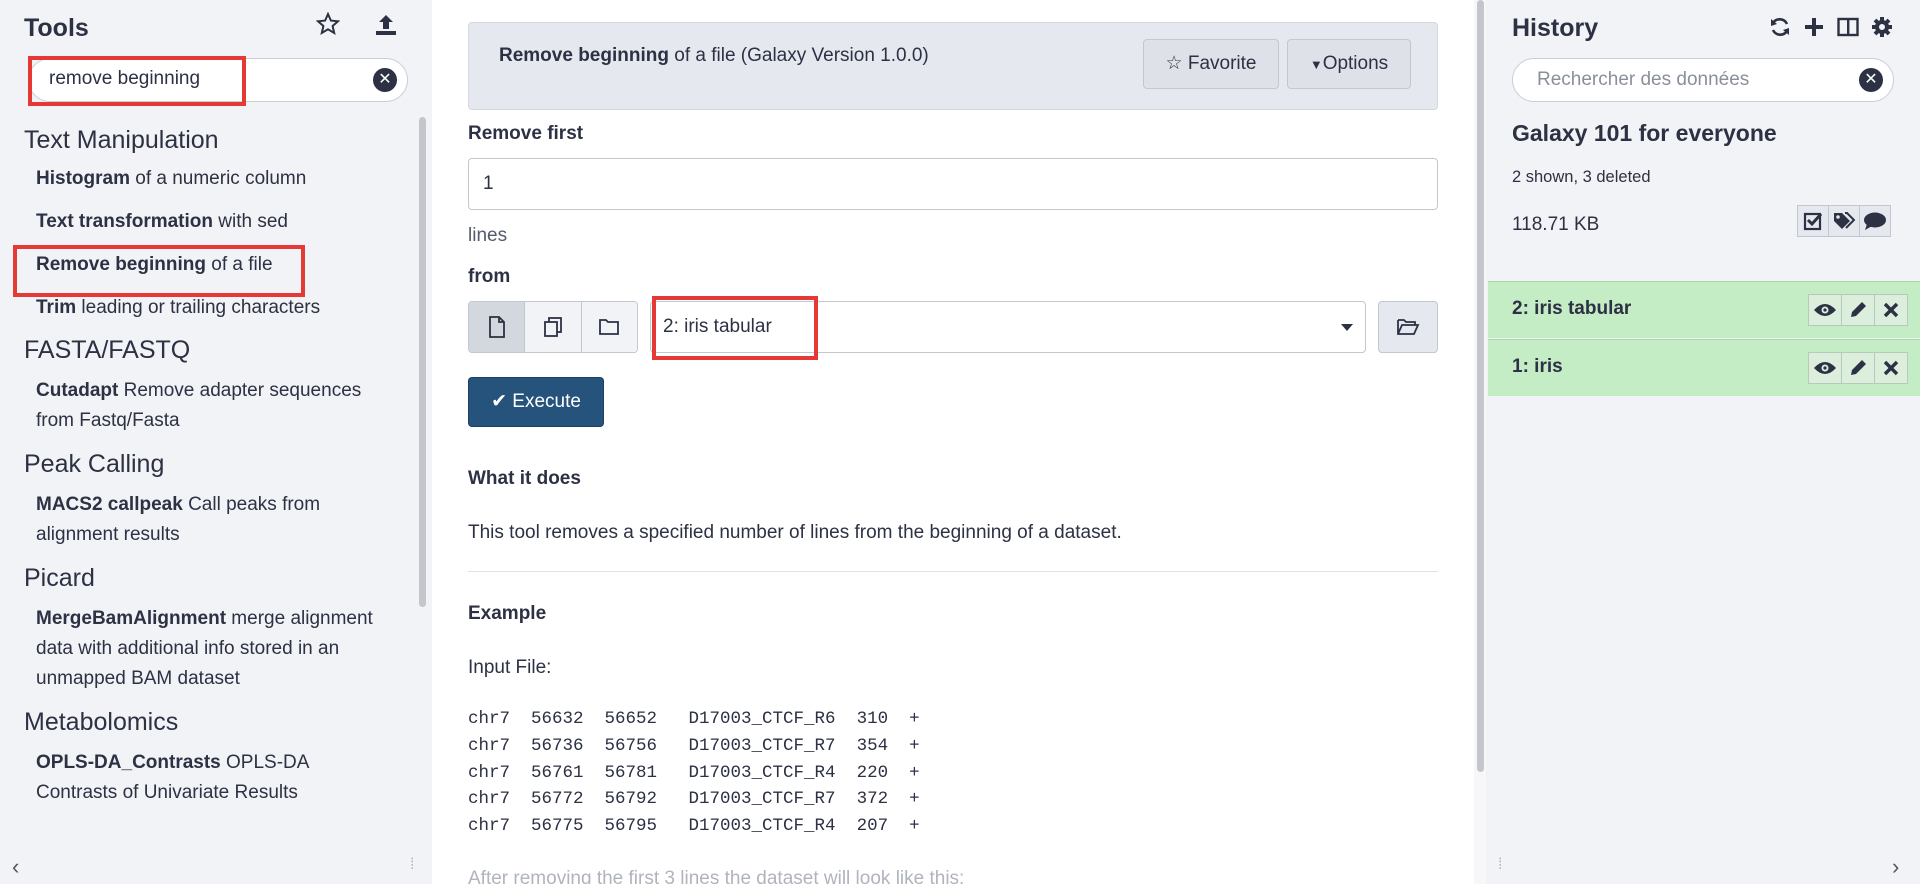 The image size is (1920, 884). Describe the element at coordinates (125, 221) in the screenshot. I see `tool-name: Text transformation` at that location.